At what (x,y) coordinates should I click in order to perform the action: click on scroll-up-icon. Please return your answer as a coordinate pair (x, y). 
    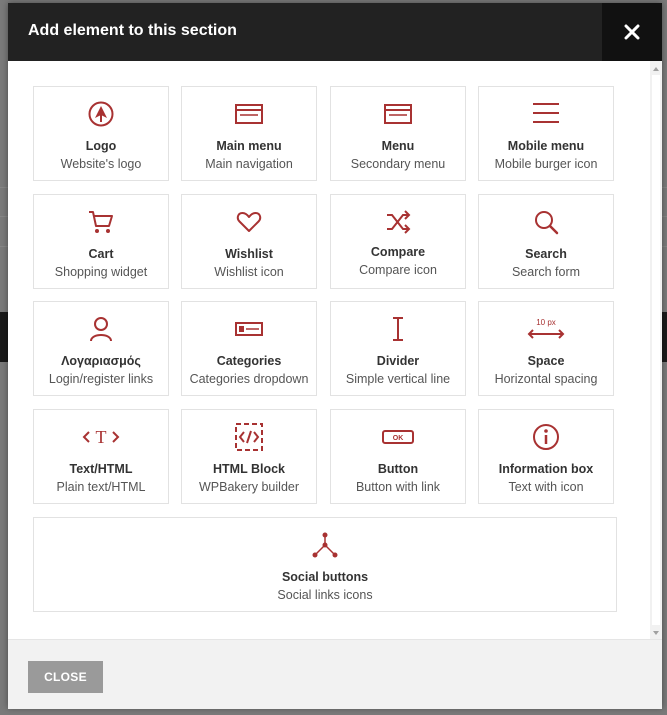
    Looking at the image, I should click on (656, 69).